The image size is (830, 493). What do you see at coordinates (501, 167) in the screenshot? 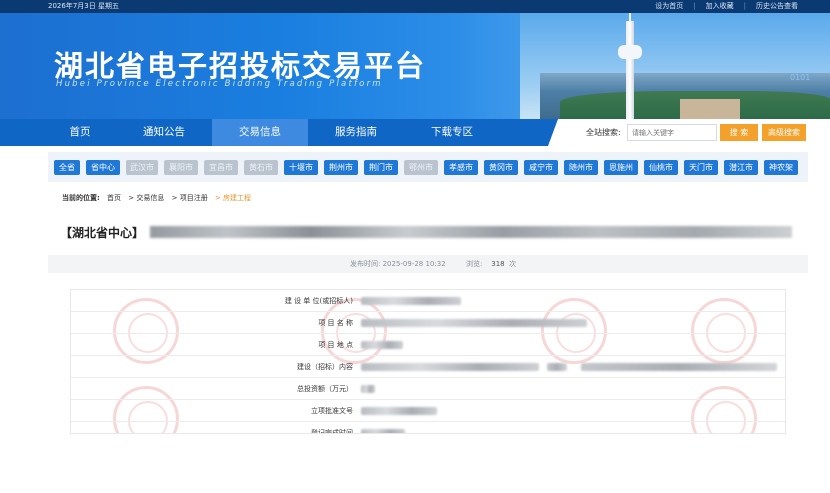
I see `region-huanggang: 黄冈市` at bounding box center [501, 167].